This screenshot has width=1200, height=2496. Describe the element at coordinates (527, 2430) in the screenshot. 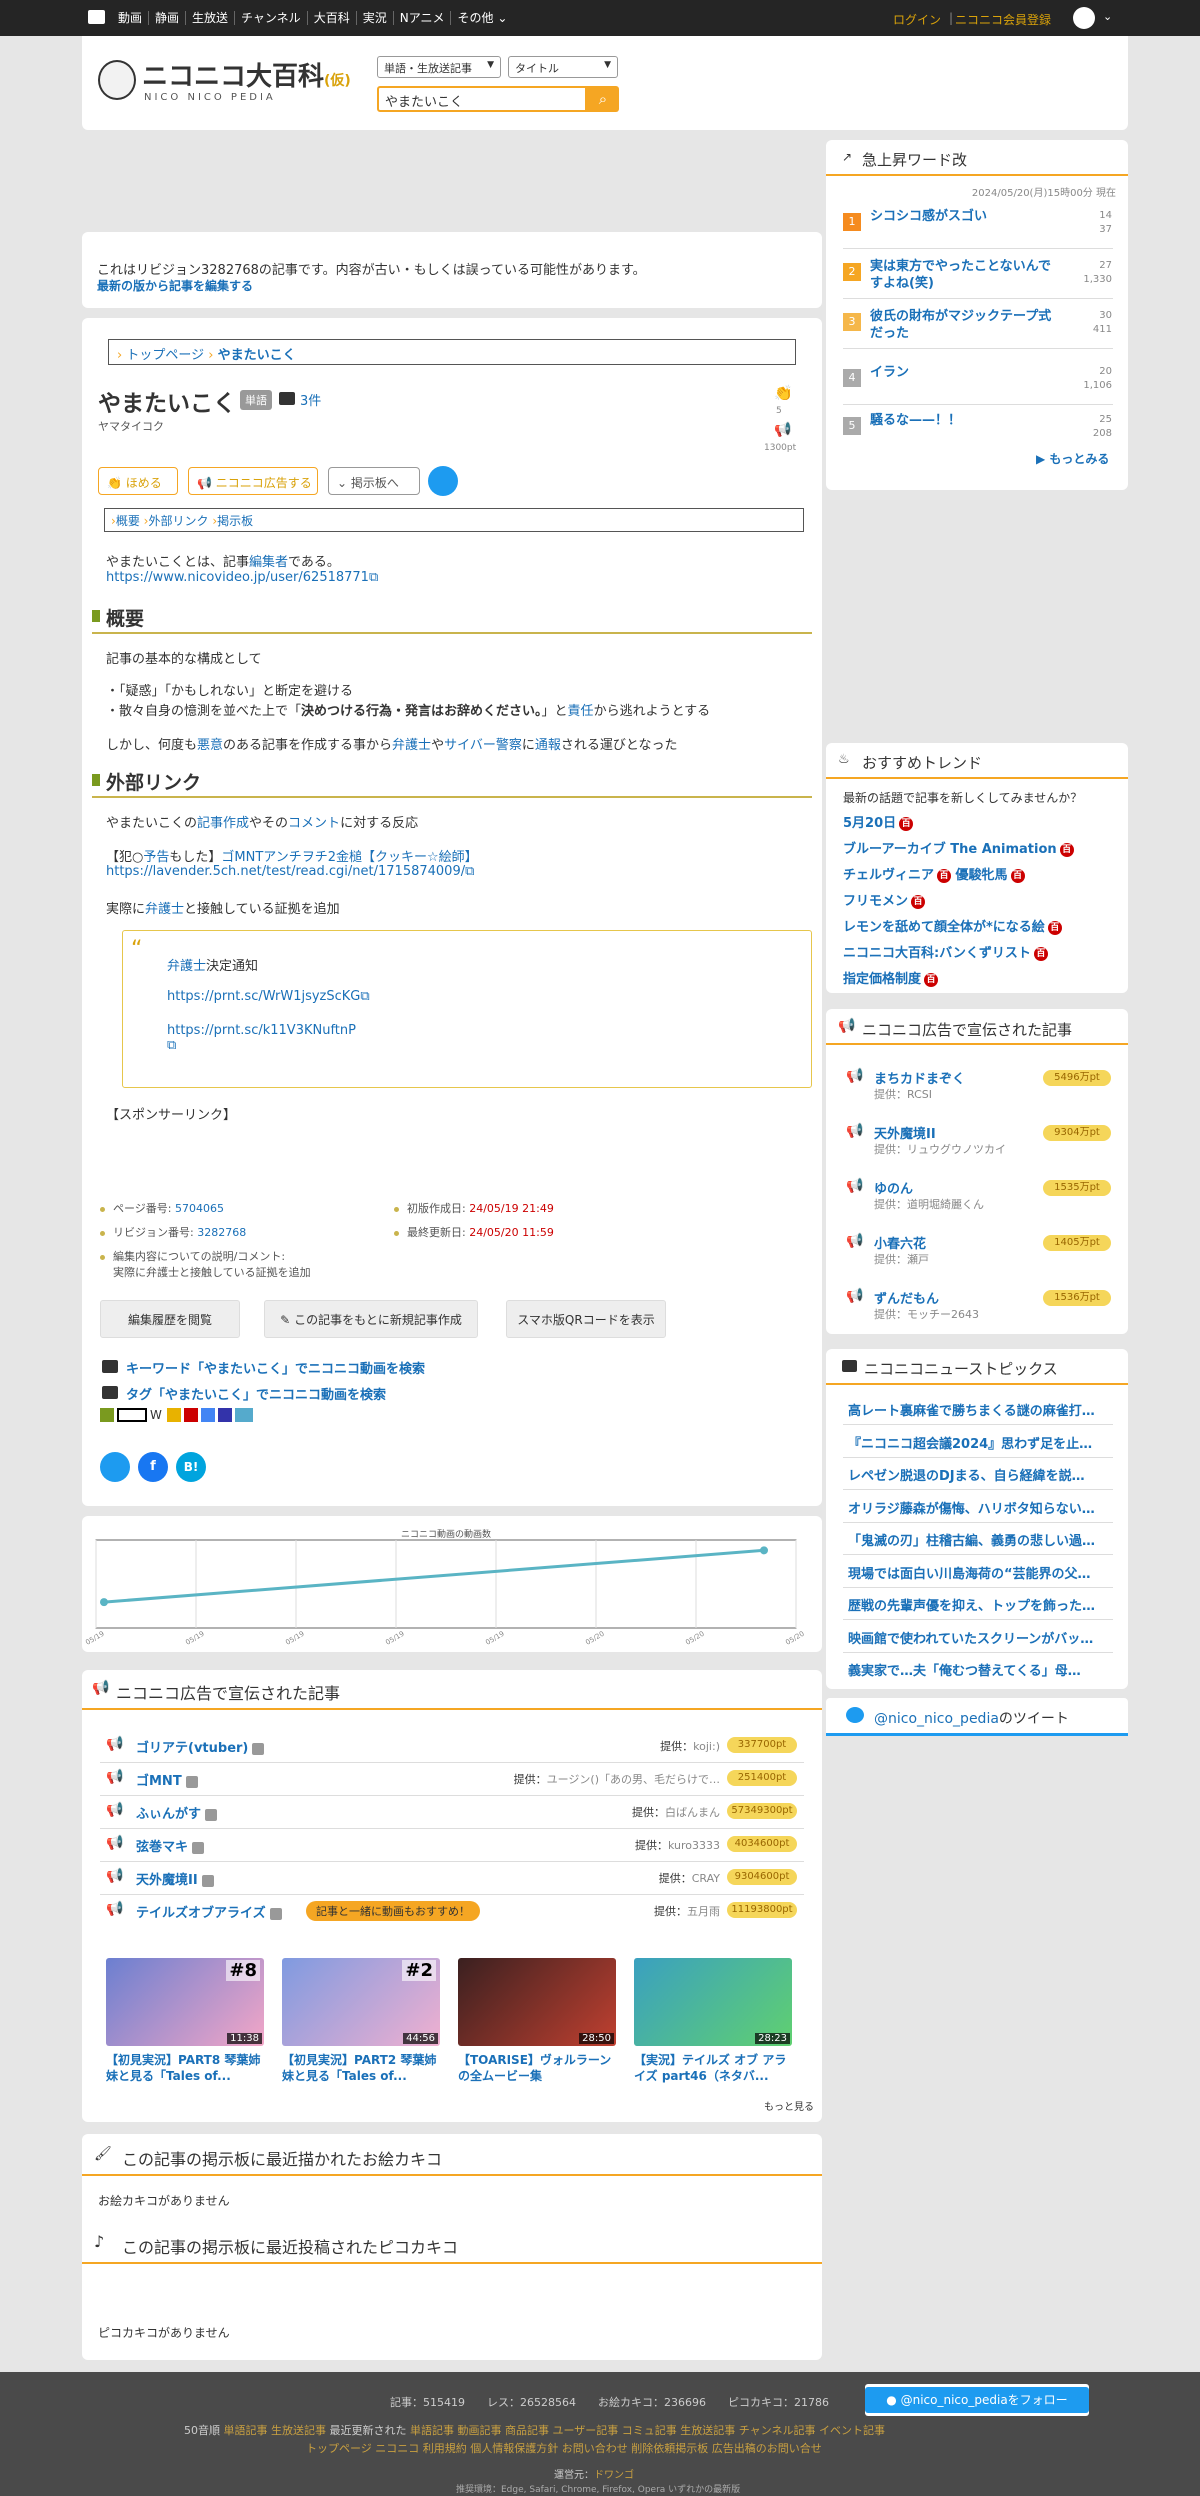

I see `footer-link: 商品記事` at that location.